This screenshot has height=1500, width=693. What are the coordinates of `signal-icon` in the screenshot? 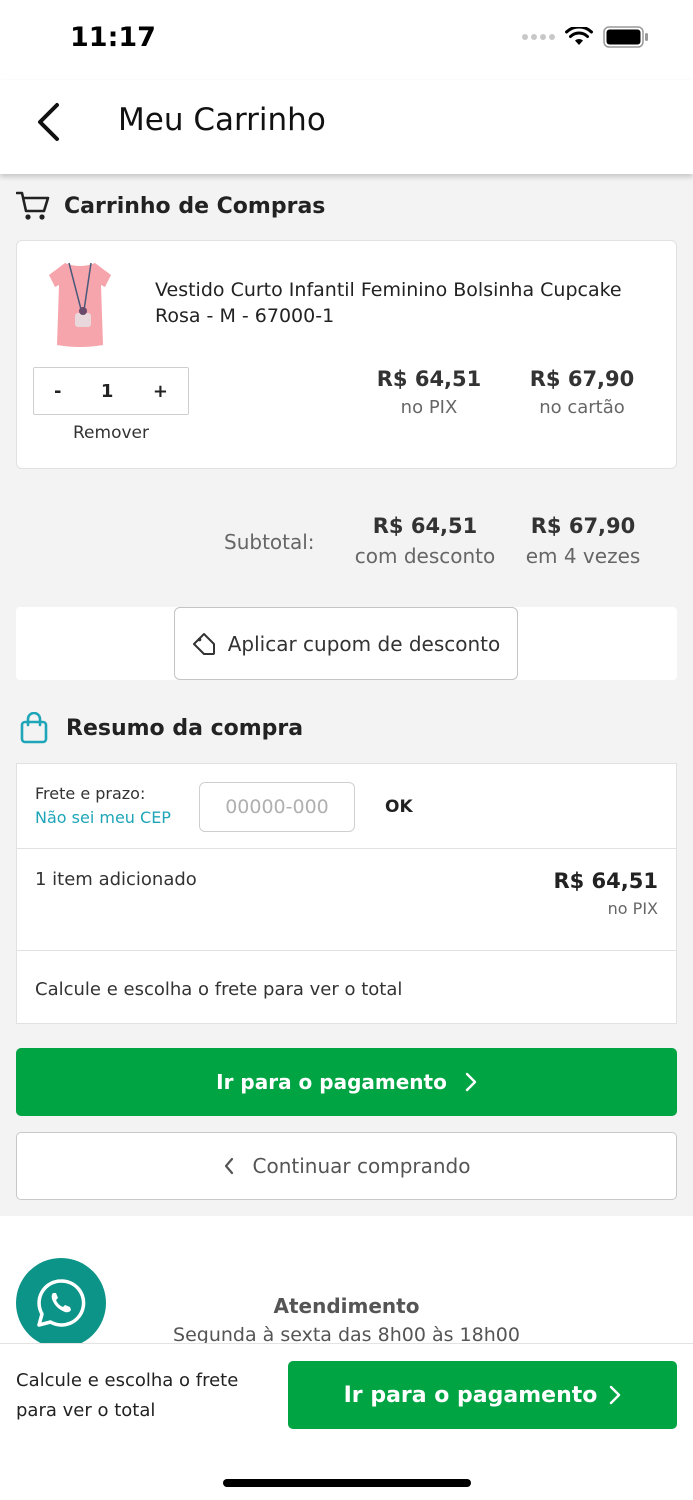 It's located at (538, 37).